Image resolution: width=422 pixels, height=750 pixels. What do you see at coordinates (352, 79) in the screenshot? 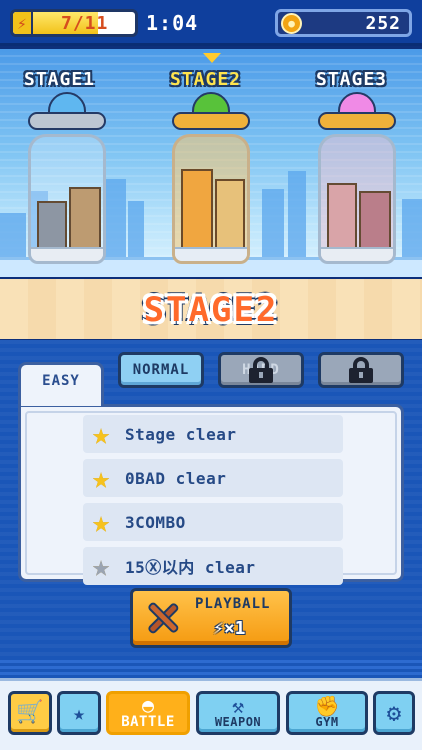
I see `stage-3-label: STAGE3` at bounding box center [352, 79].